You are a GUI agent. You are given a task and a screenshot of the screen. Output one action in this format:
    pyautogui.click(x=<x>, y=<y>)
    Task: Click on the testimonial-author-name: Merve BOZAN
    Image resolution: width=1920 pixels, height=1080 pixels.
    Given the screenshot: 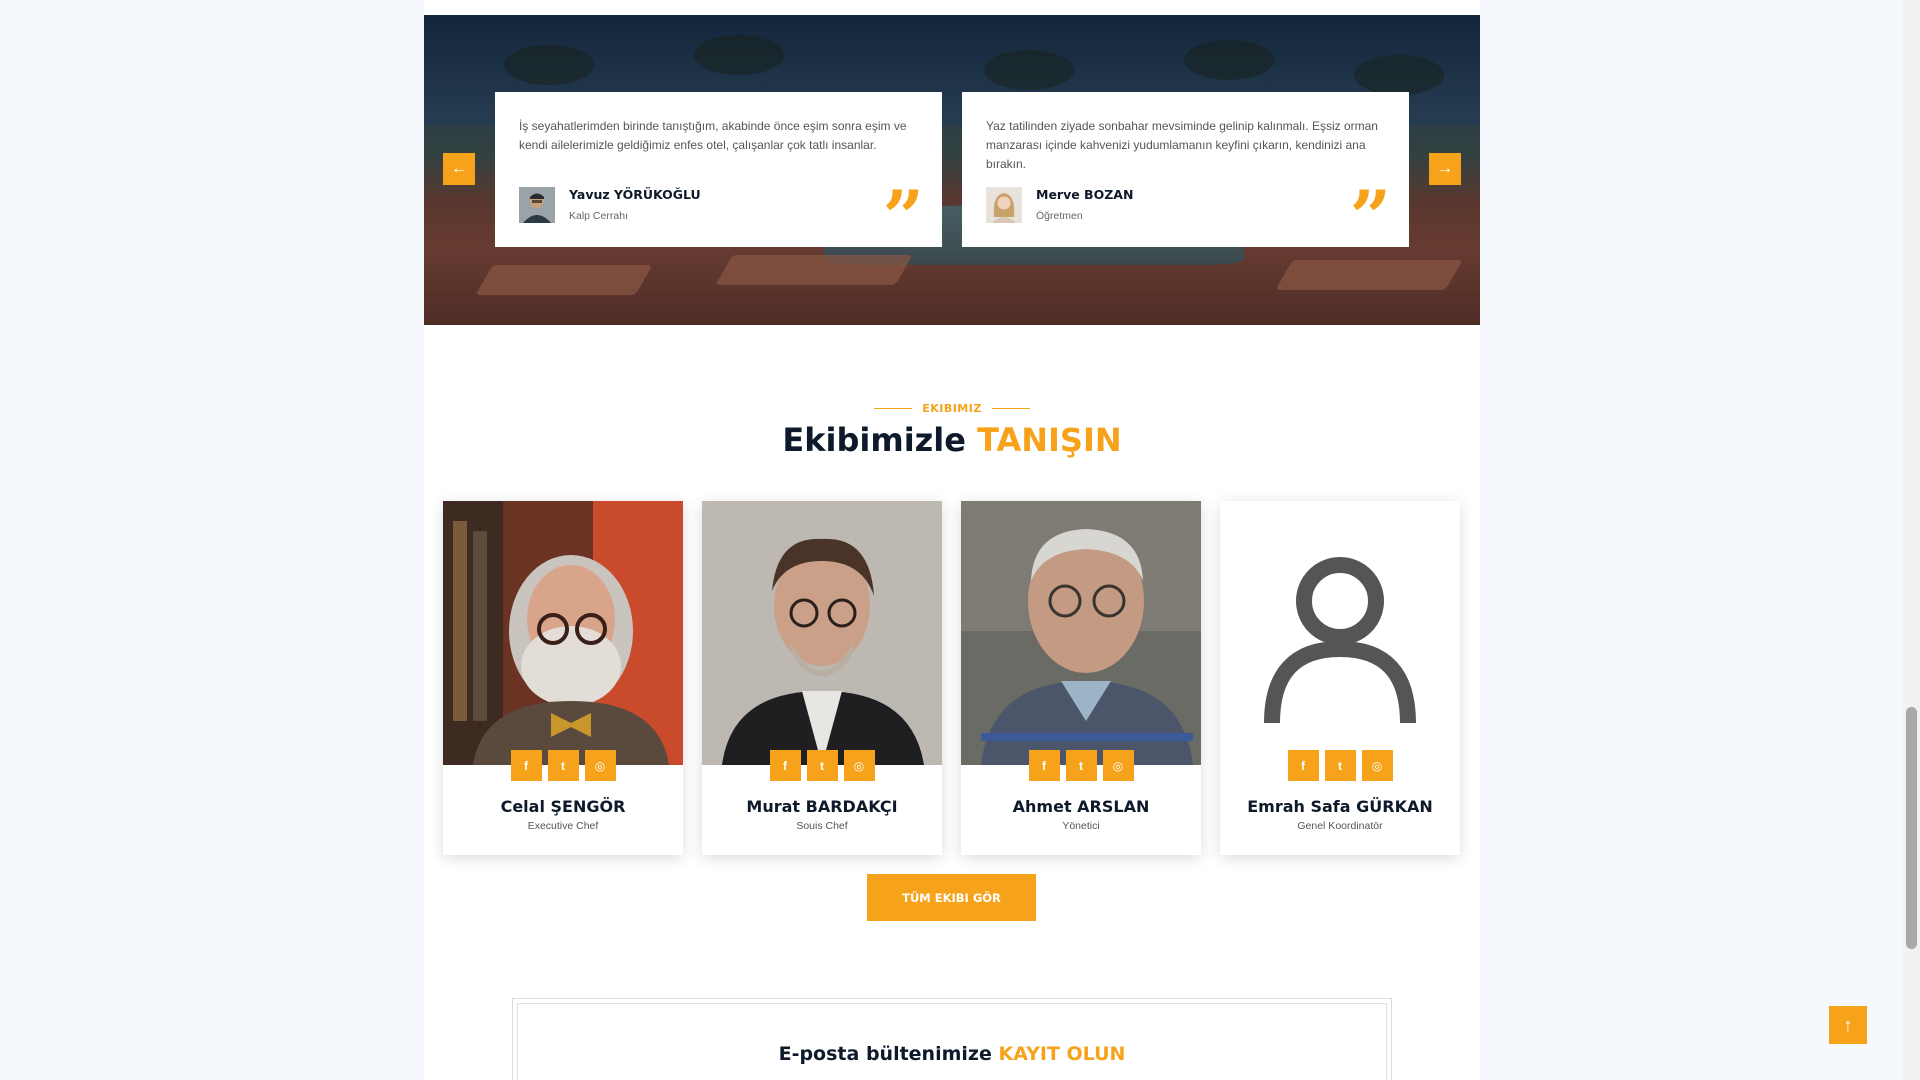 What is the action you would take?
    pyautogui.click(x=1085, y=194)
    